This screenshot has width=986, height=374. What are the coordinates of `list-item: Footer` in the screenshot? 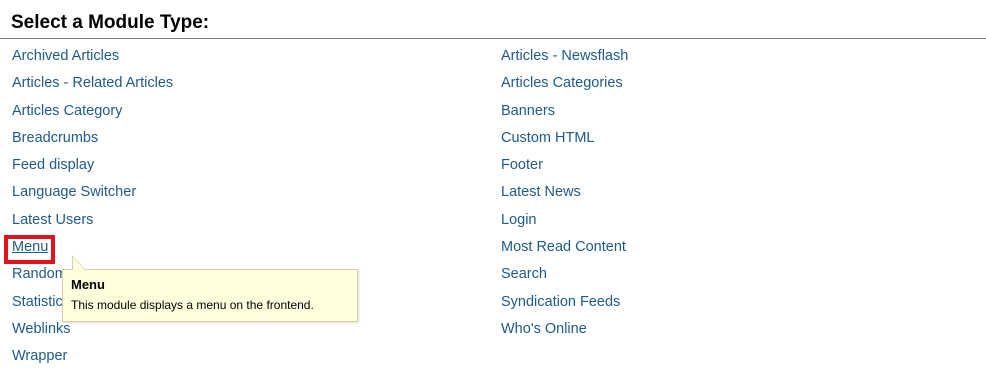 It's located at (564, 168).